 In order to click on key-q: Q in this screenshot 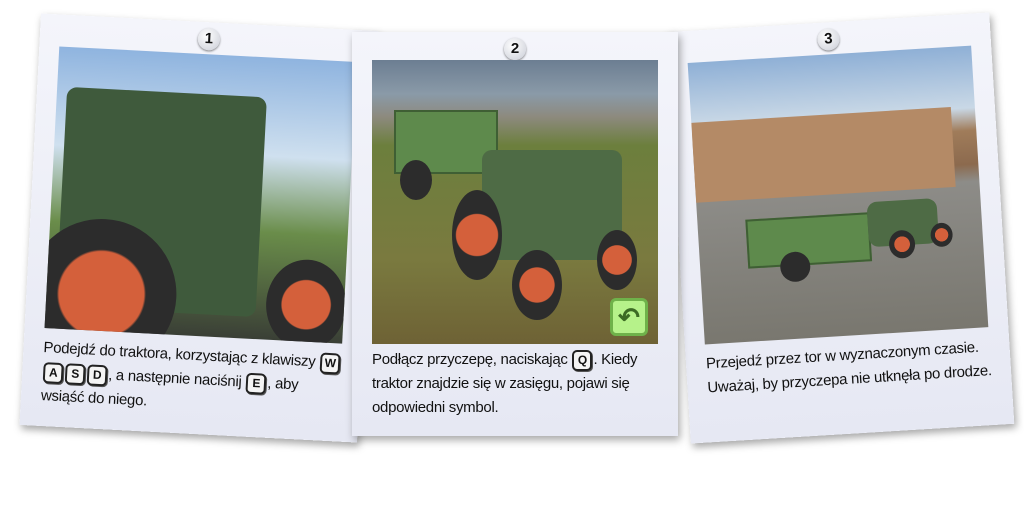, I will do `click(582, 360)`.